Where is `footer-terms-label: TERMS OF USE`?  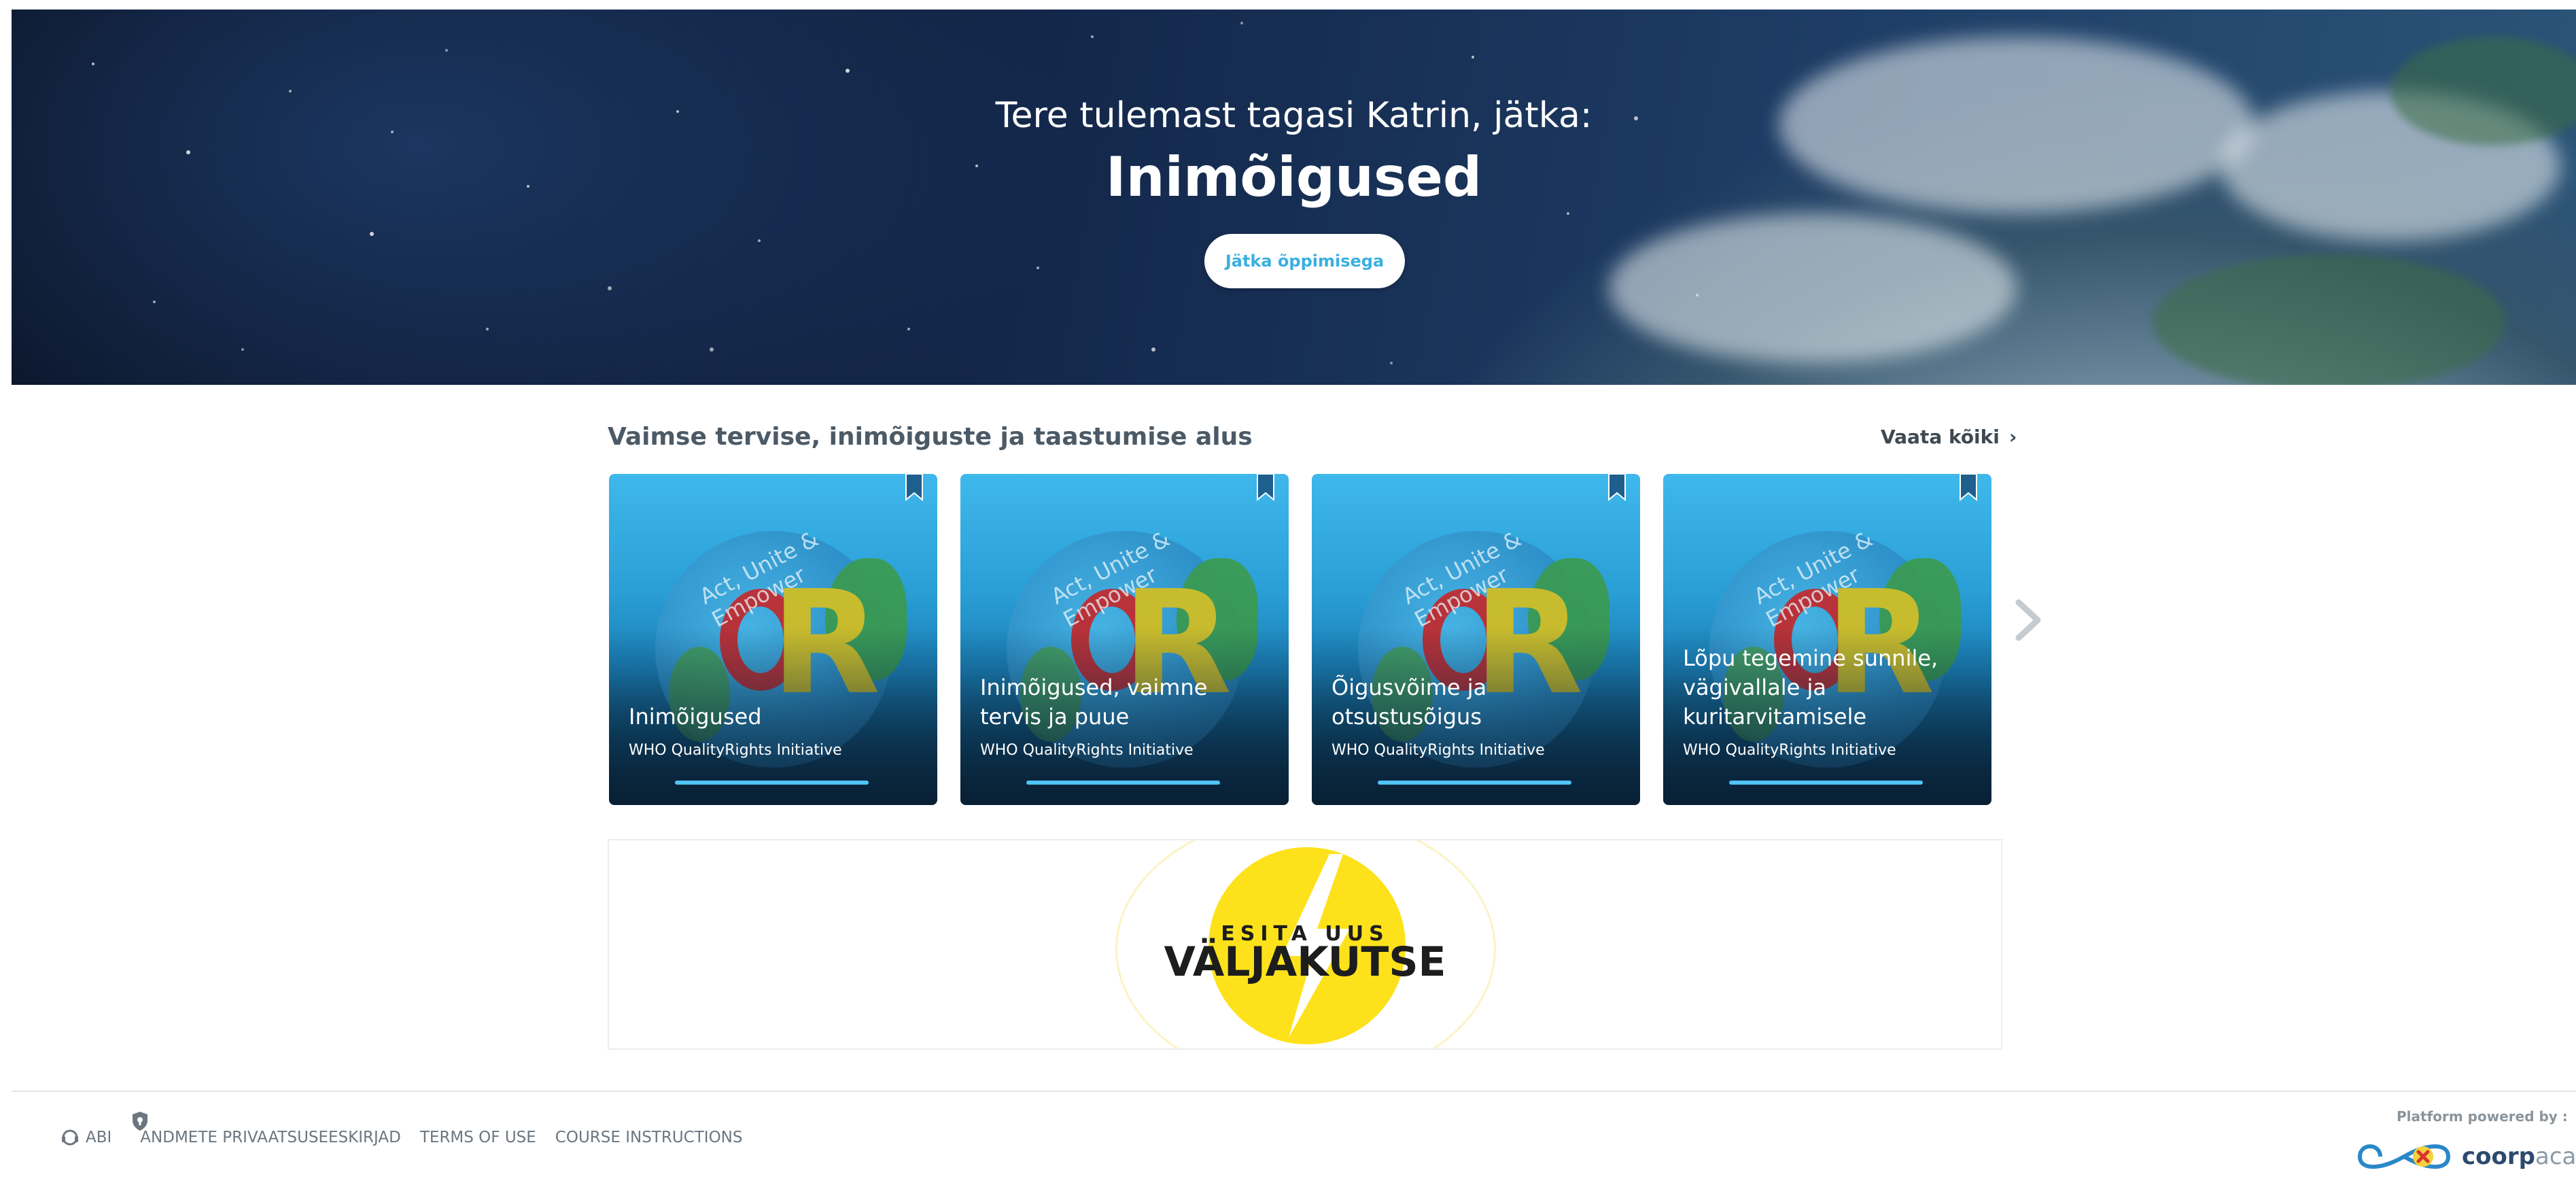
footer-terms-label: TERMS OF USE is located at coordinates (477, 1137).